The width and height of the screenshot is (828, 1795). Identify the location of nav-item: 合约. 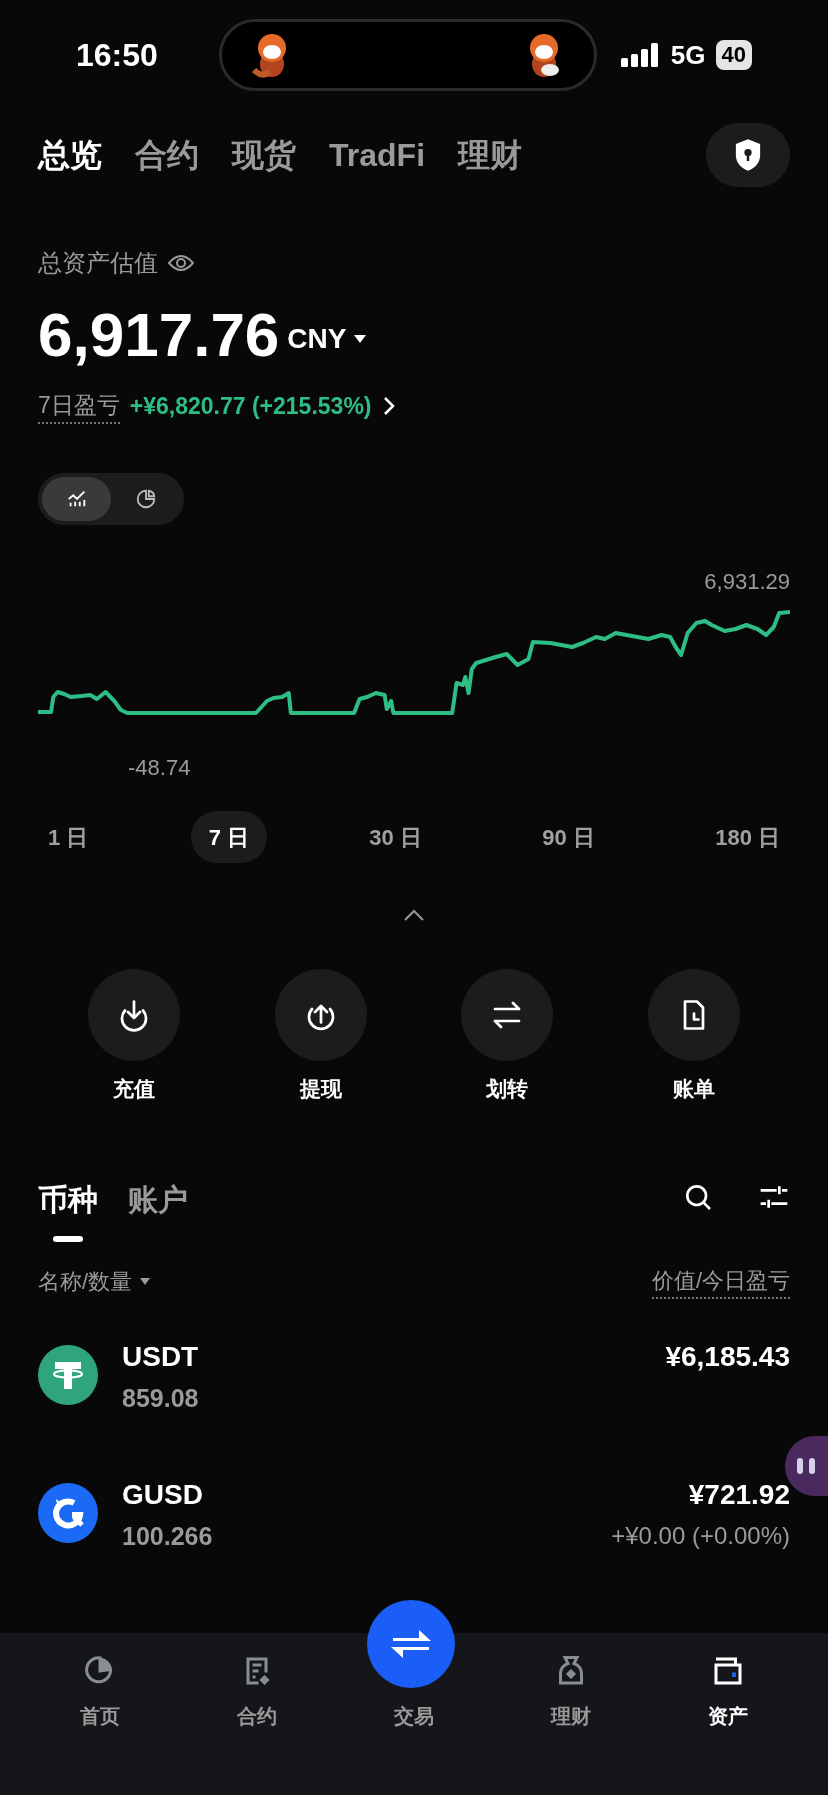
(257, 1692).